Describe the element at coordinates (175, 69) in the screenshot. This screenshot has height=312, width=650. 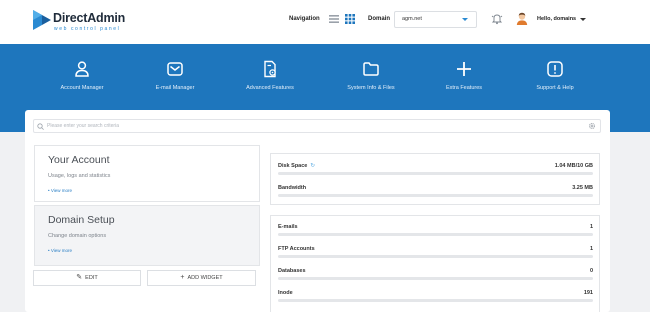
I see `mail-icon` at that location.